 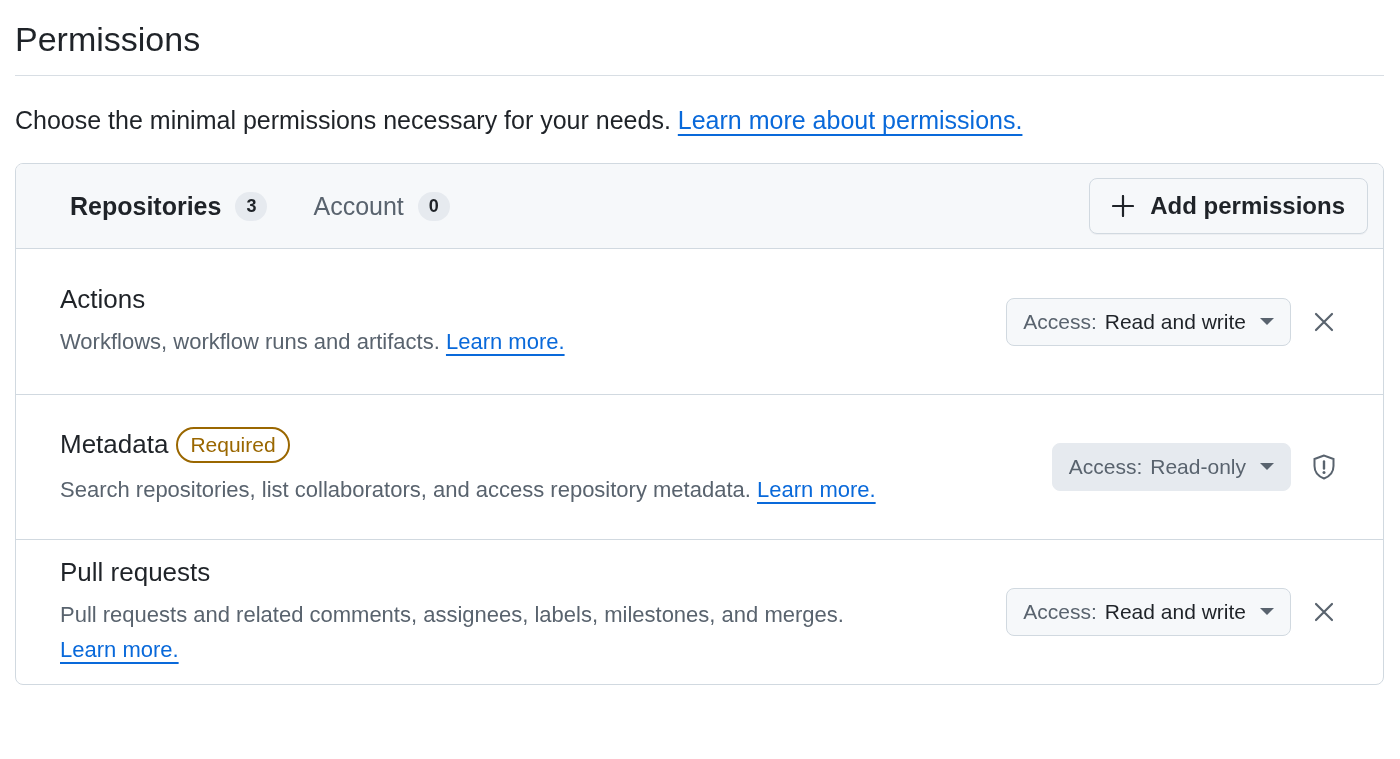 What do you see at coordinates (251, 206) in the screenshot?
I see `count-badge: 3` at bounding box center [251, 206].